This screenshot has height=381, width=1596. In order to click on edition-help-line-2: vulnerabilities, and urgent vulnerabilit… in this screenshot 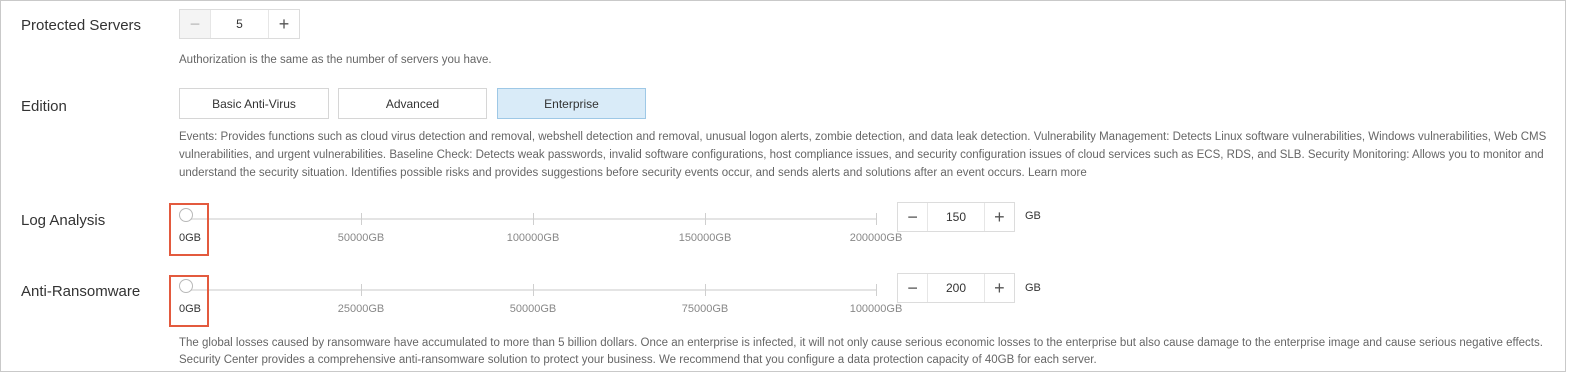, I will do `click(861, 155)`.